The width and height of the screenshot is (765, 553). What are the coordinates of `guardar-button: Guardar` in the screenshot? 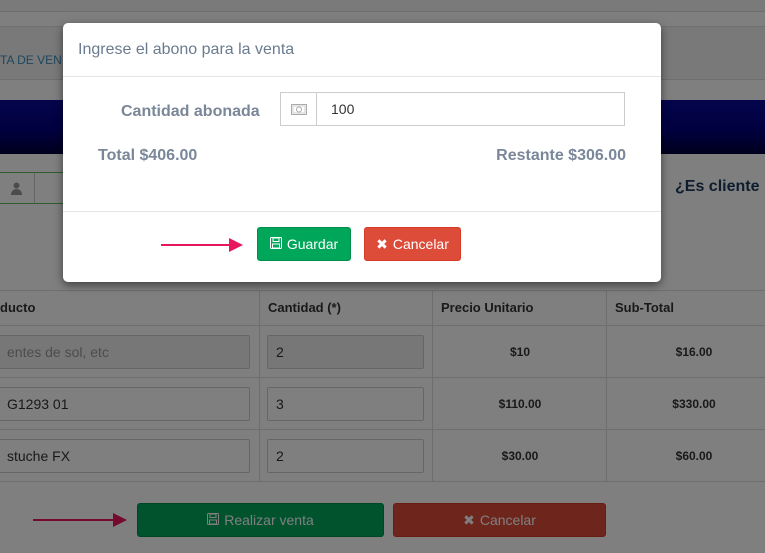 It's located at (304, 244).